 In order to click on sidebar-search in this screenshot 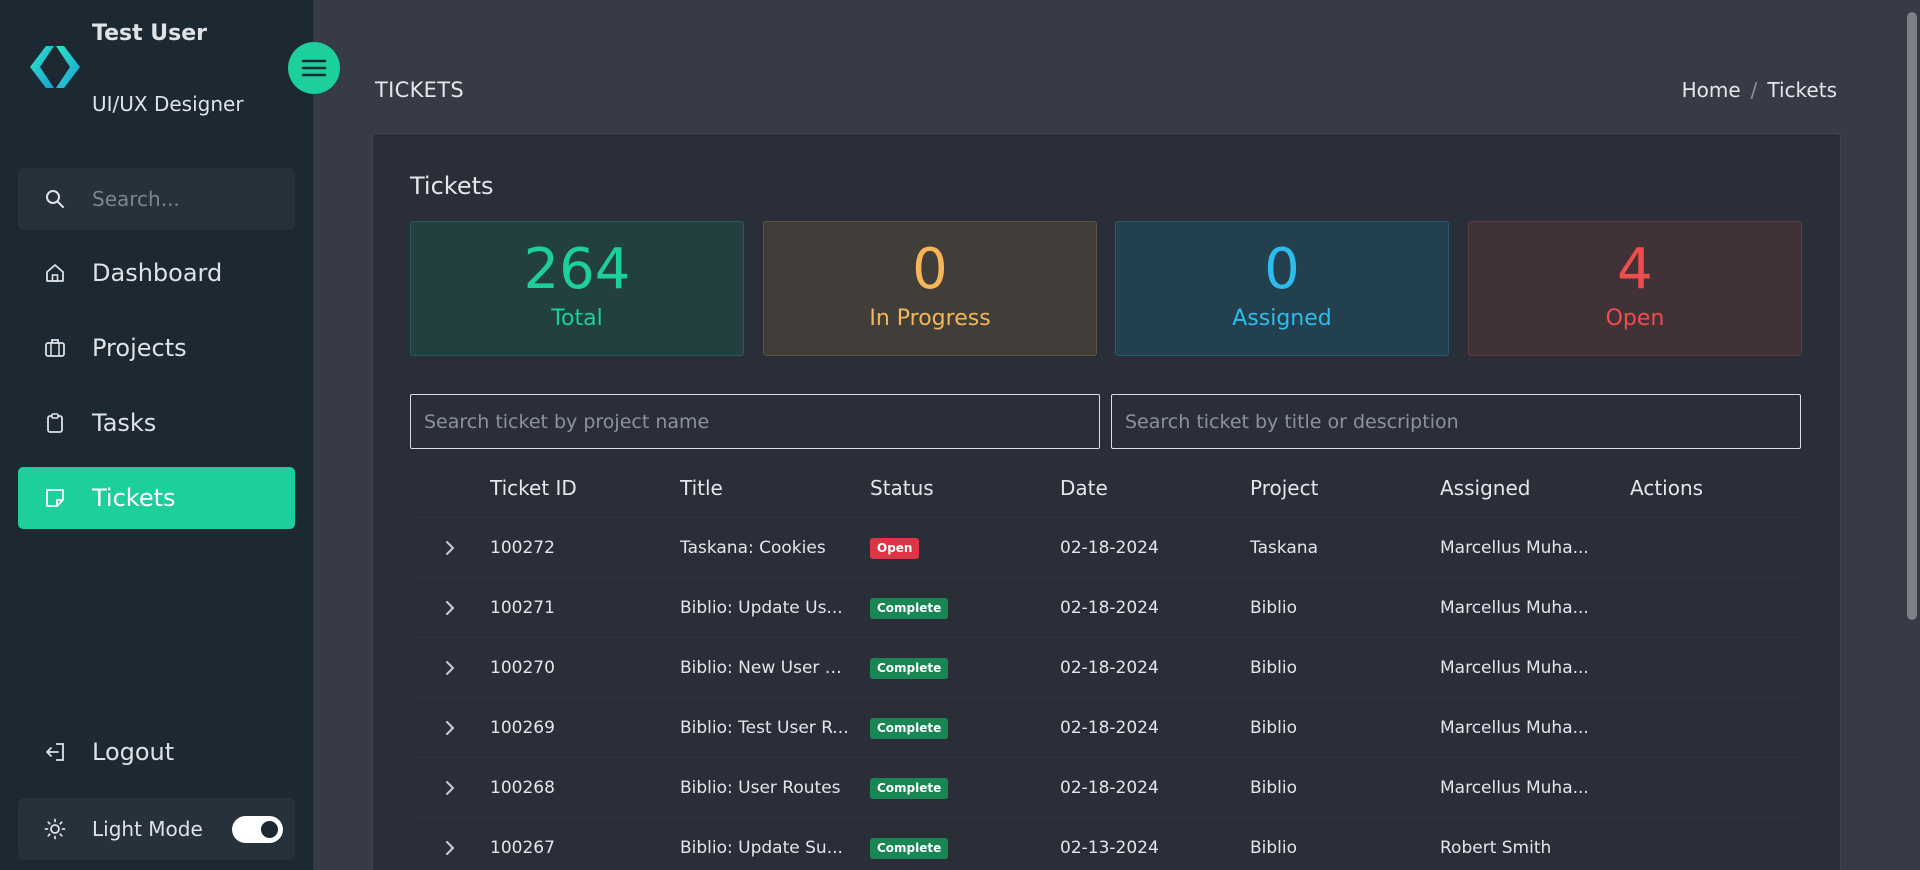, I will do `click(156, 199)`.